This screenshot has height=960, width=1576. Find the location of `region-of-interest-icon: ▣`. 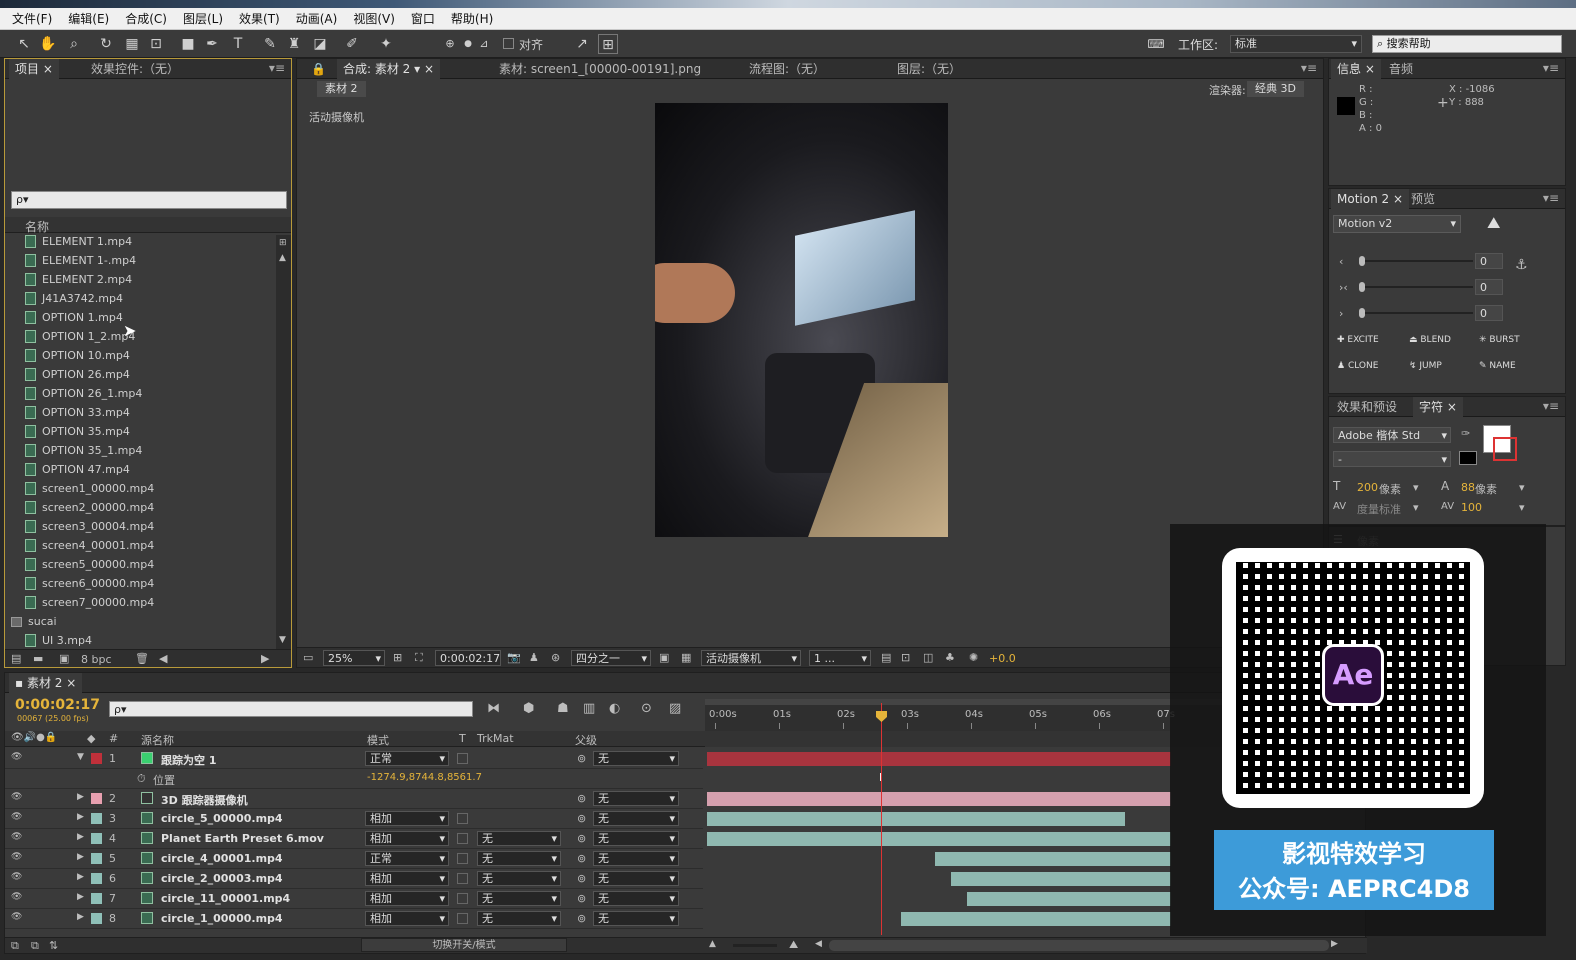

region-of-interest-icon: ▣ is located at coordinates (664, 657).